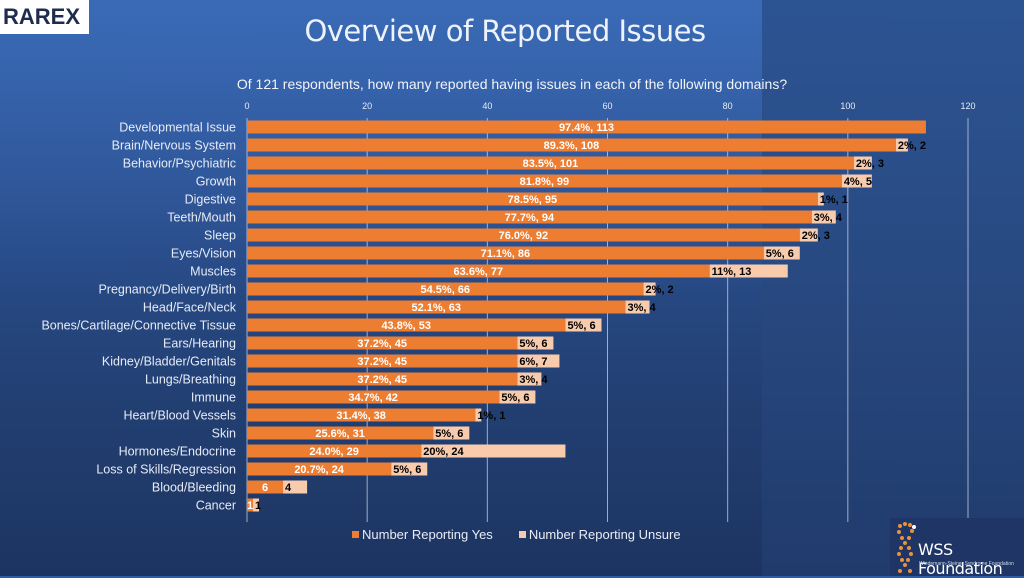 This screenshot has width=1024, height=578. I want to click on data-label-unsure: 11%, 13, so click(732, 272).